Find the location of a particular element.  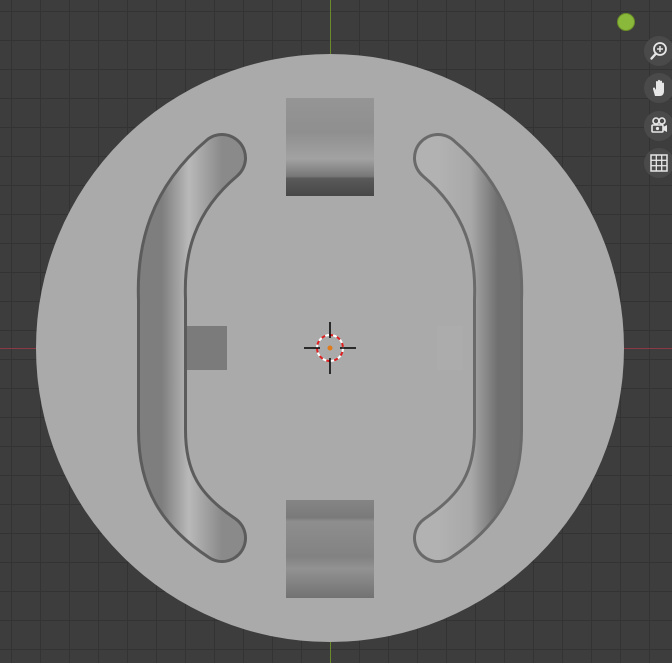

grid-view-icon is located at coordinates (659, 163).